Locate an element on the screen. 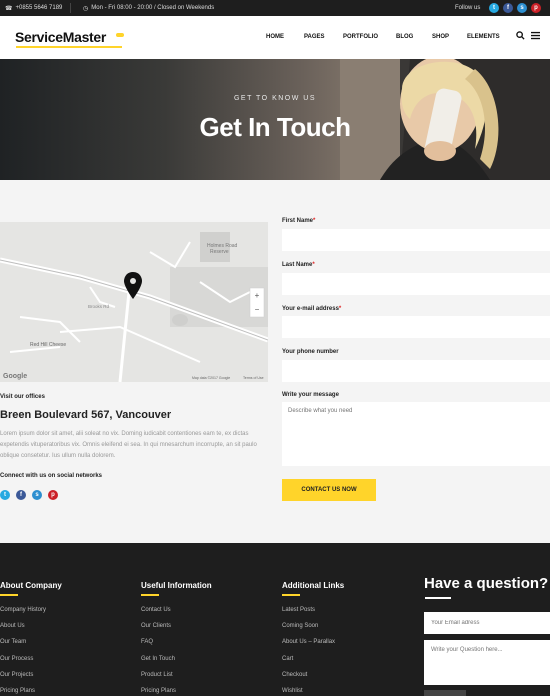 The width and height of the screenshot is (550, 696). last-name-label-text: Last Name is located at coordinates (297, 265).